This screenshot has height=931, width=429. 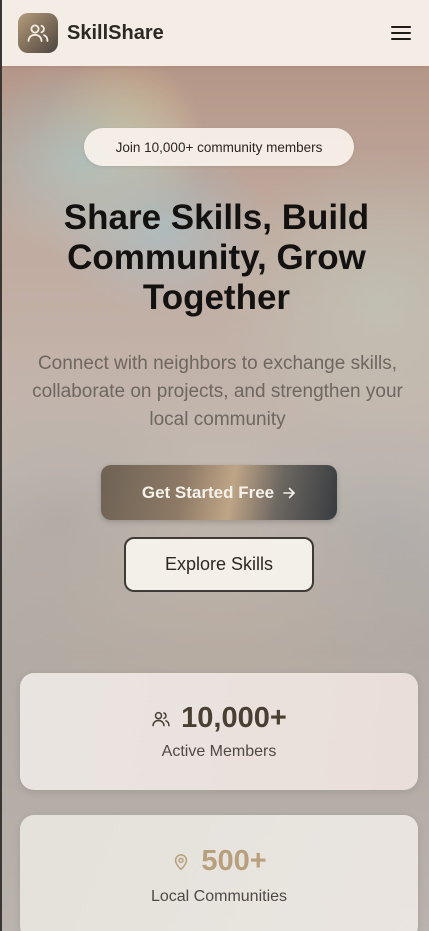 I want to click on logo, so click(x=38, y=33).